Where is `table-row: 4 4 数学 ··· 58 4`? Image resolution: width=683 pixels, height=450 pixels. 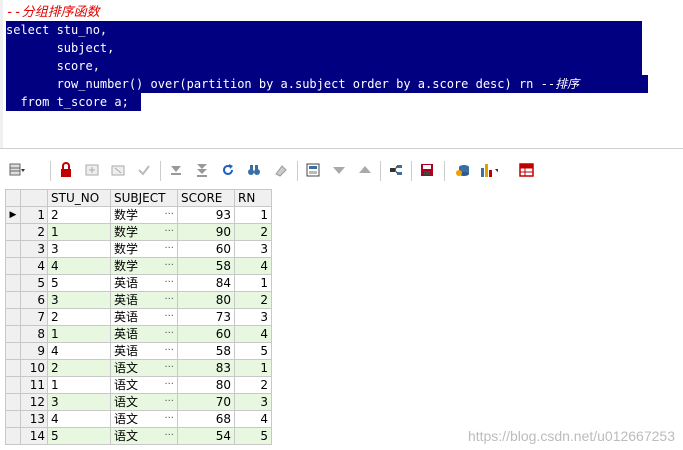 table-row: 4 4 数学 ··· 58 4 is located at coordinates (138, 266).